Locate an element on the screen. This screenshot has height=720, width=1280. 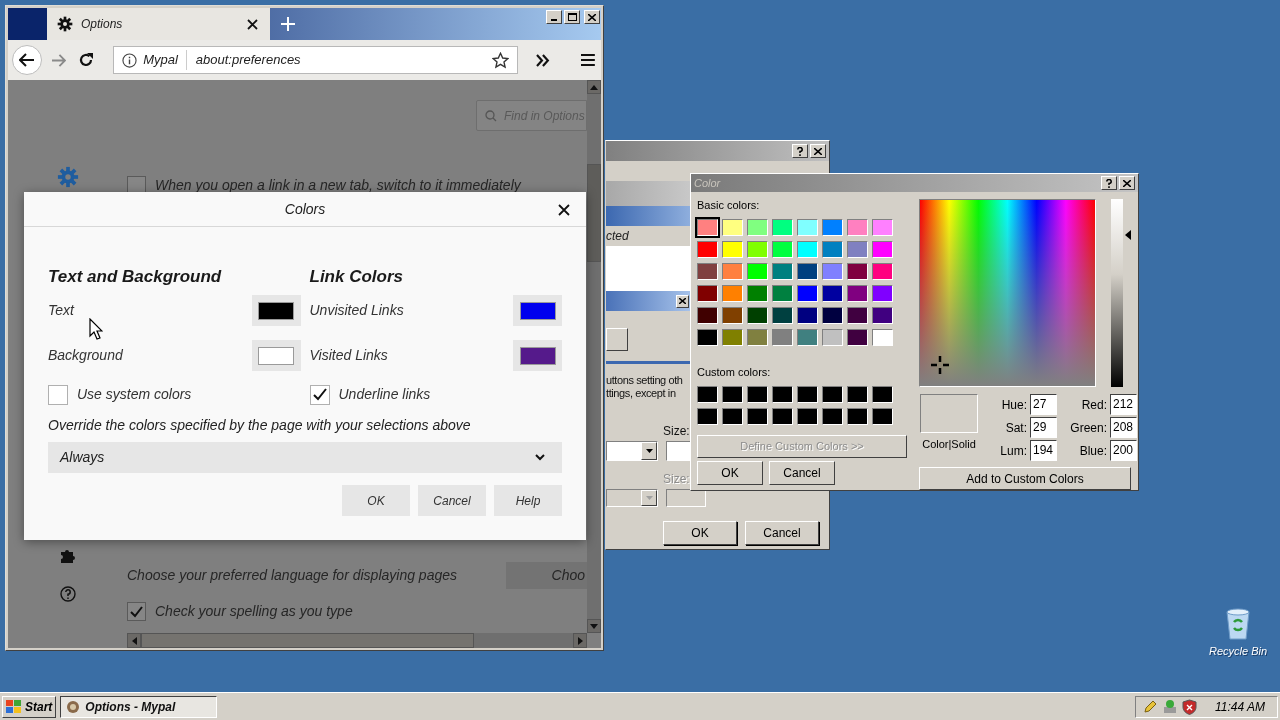
add-to-custom-colors-button: Add to Custom Colors is located at coordinates (1025, 478).